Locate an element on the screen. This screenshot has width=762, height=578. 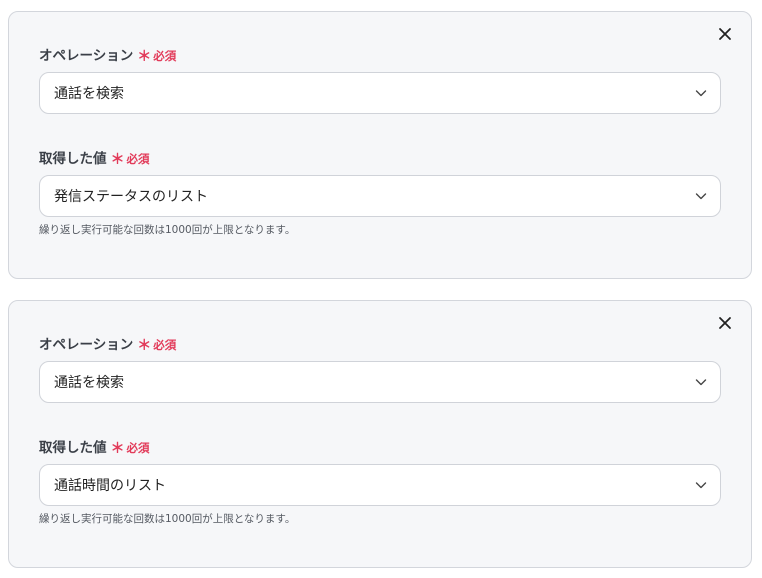
retrieved-value-select: 通話時間のリスト is located at coordinates (380, 485).